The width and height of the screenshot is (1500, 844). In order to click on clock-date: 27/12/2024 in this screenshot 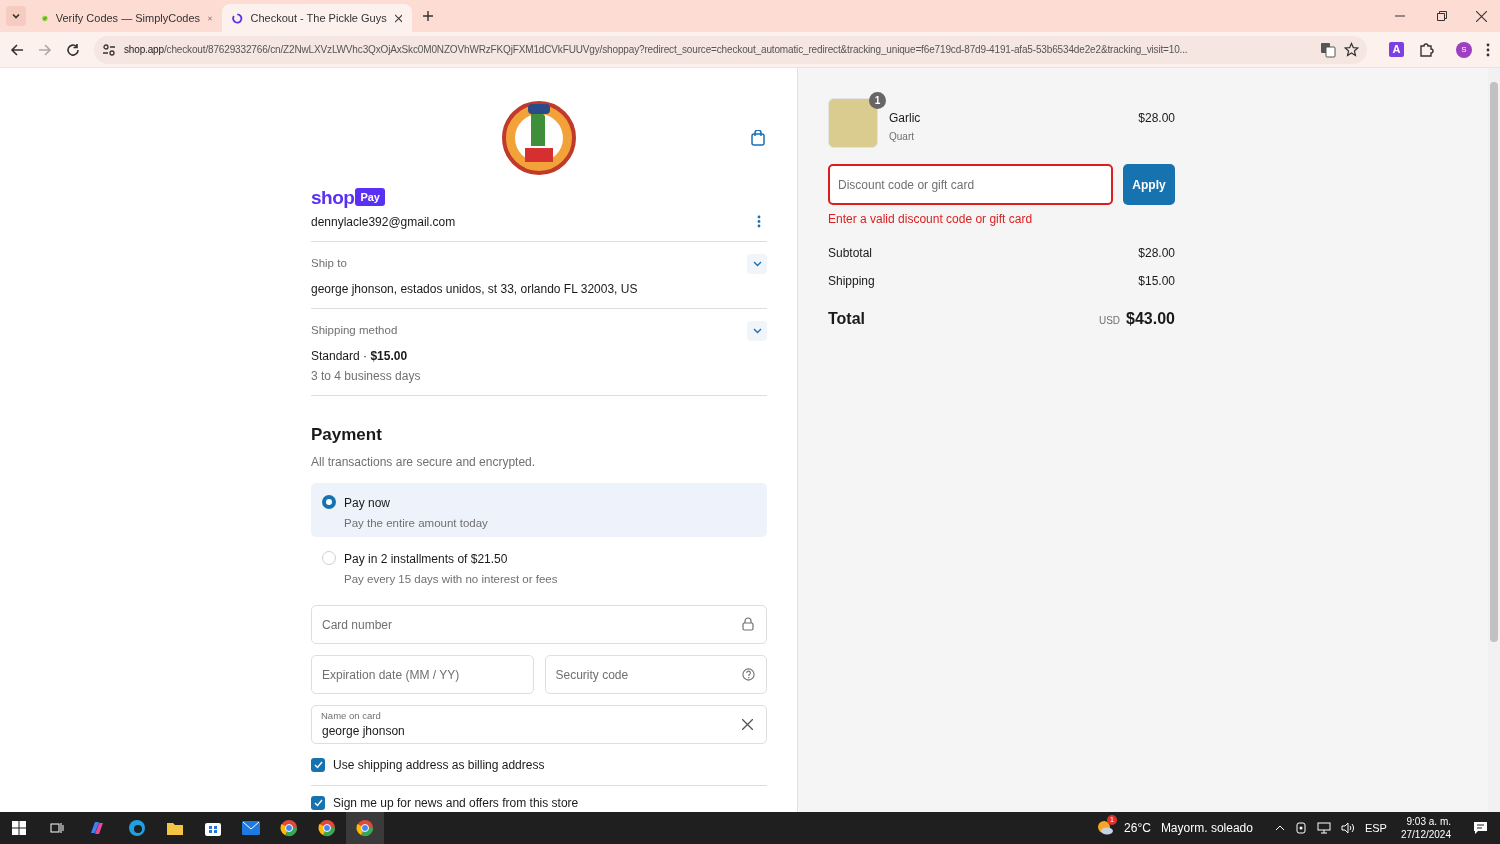, I will do `click(1425, 834)`.